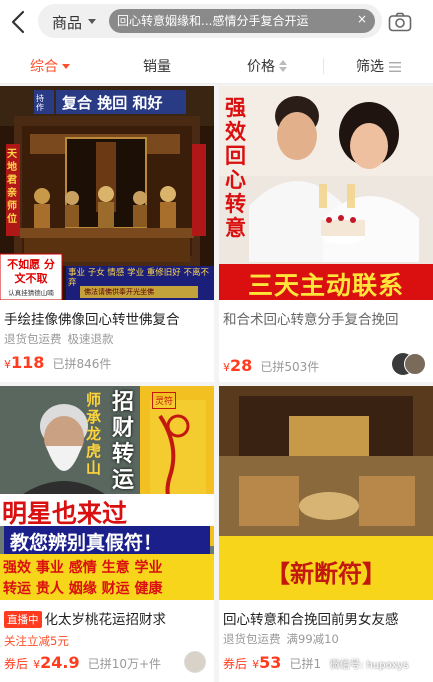 This screenshot has width=433, height=682. I want to click on product-title: 化太岁桃花运招财求, so click(105, 620).